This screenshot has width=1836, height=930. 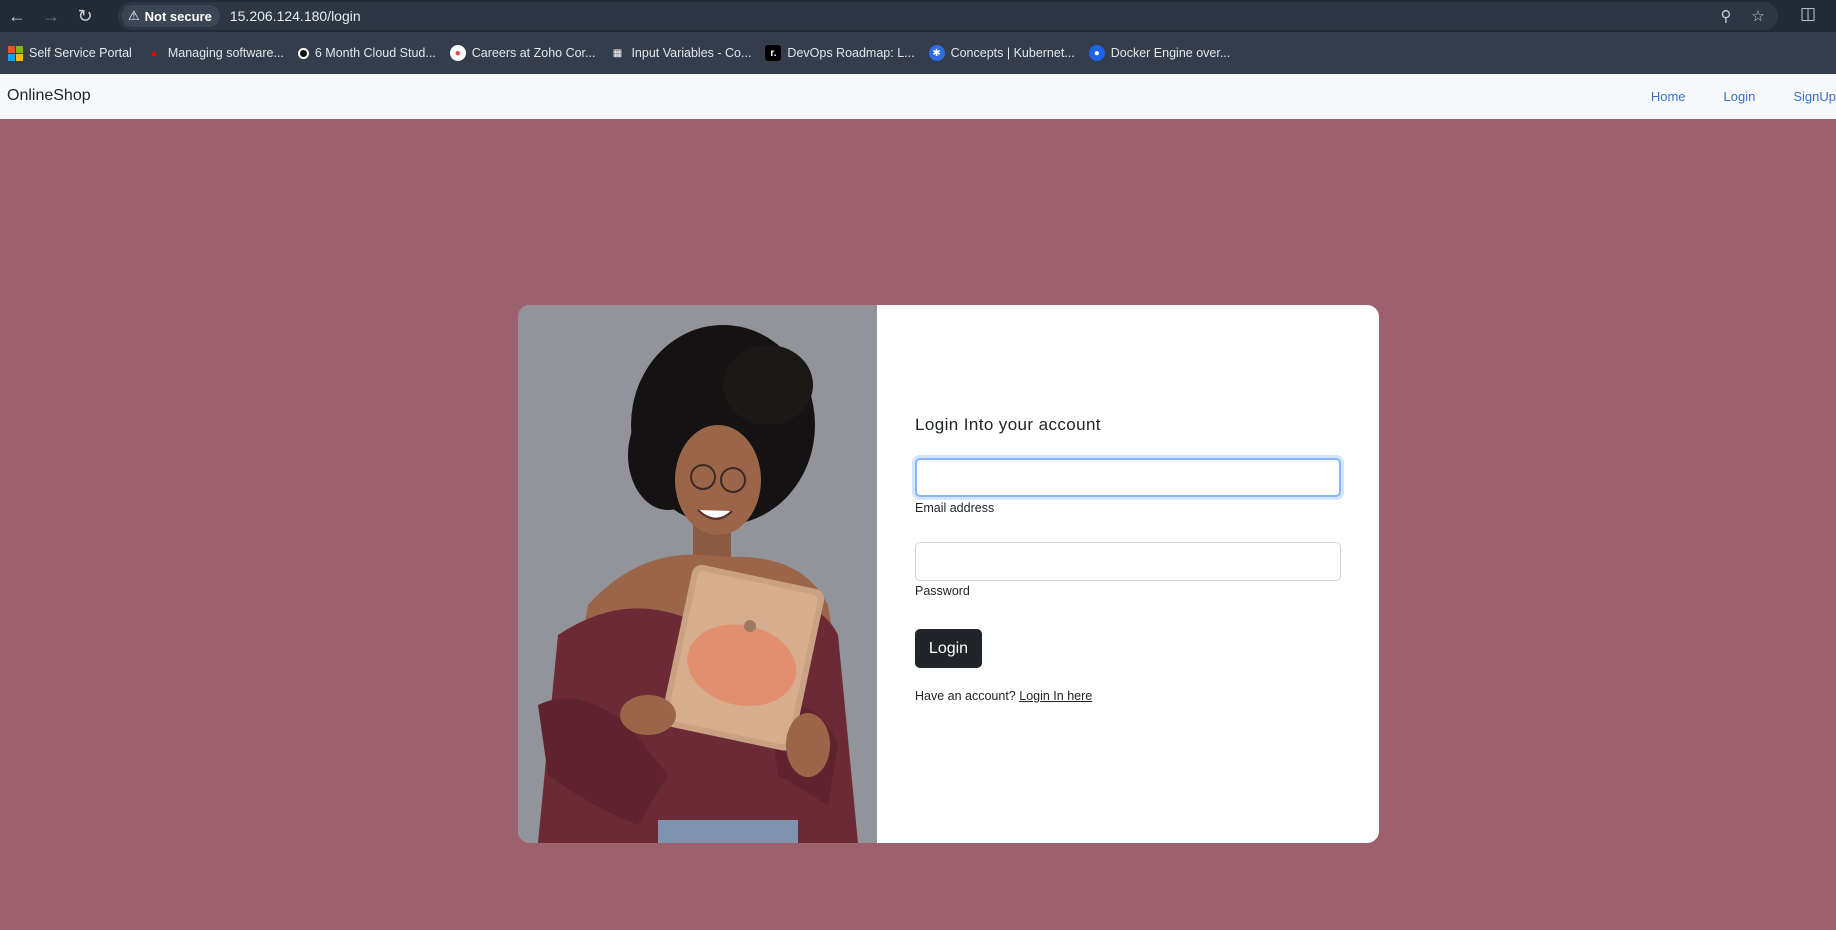 I want to click on security-label: Not secure, so click(x=178, y=16).